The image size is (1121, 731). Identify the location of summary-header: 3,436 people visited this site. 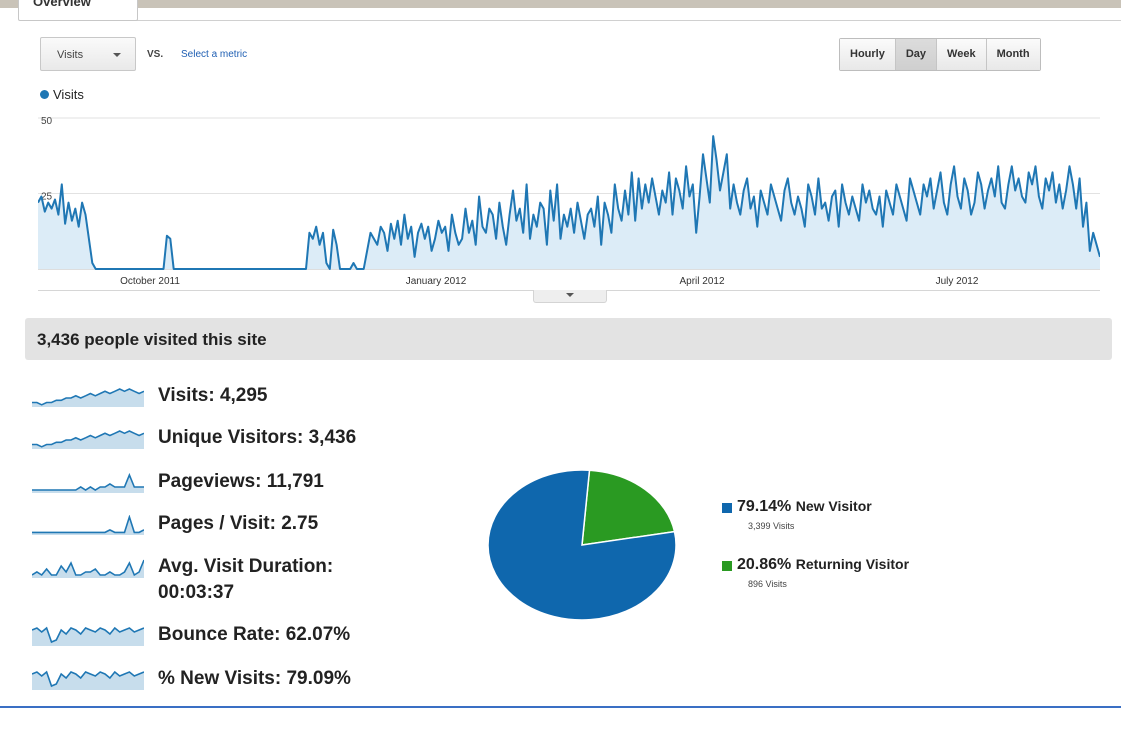
(568, 339).